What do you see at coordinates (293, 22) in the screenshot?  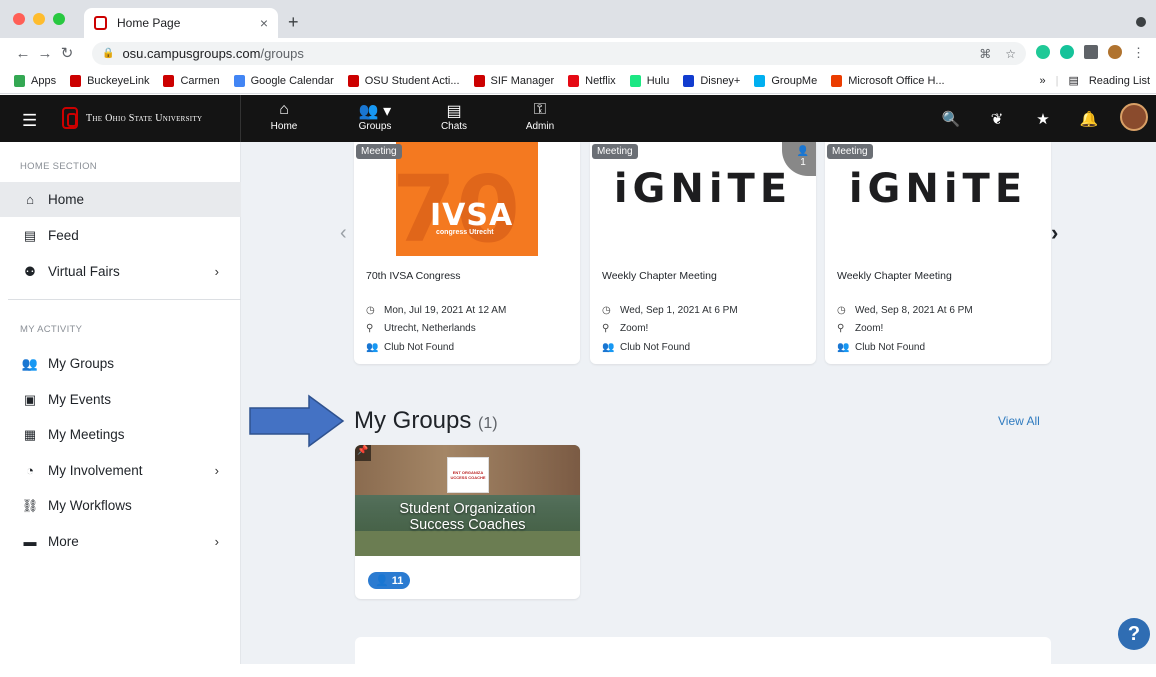 I see `new-tab-button: +` at bounding box center [293, 22].